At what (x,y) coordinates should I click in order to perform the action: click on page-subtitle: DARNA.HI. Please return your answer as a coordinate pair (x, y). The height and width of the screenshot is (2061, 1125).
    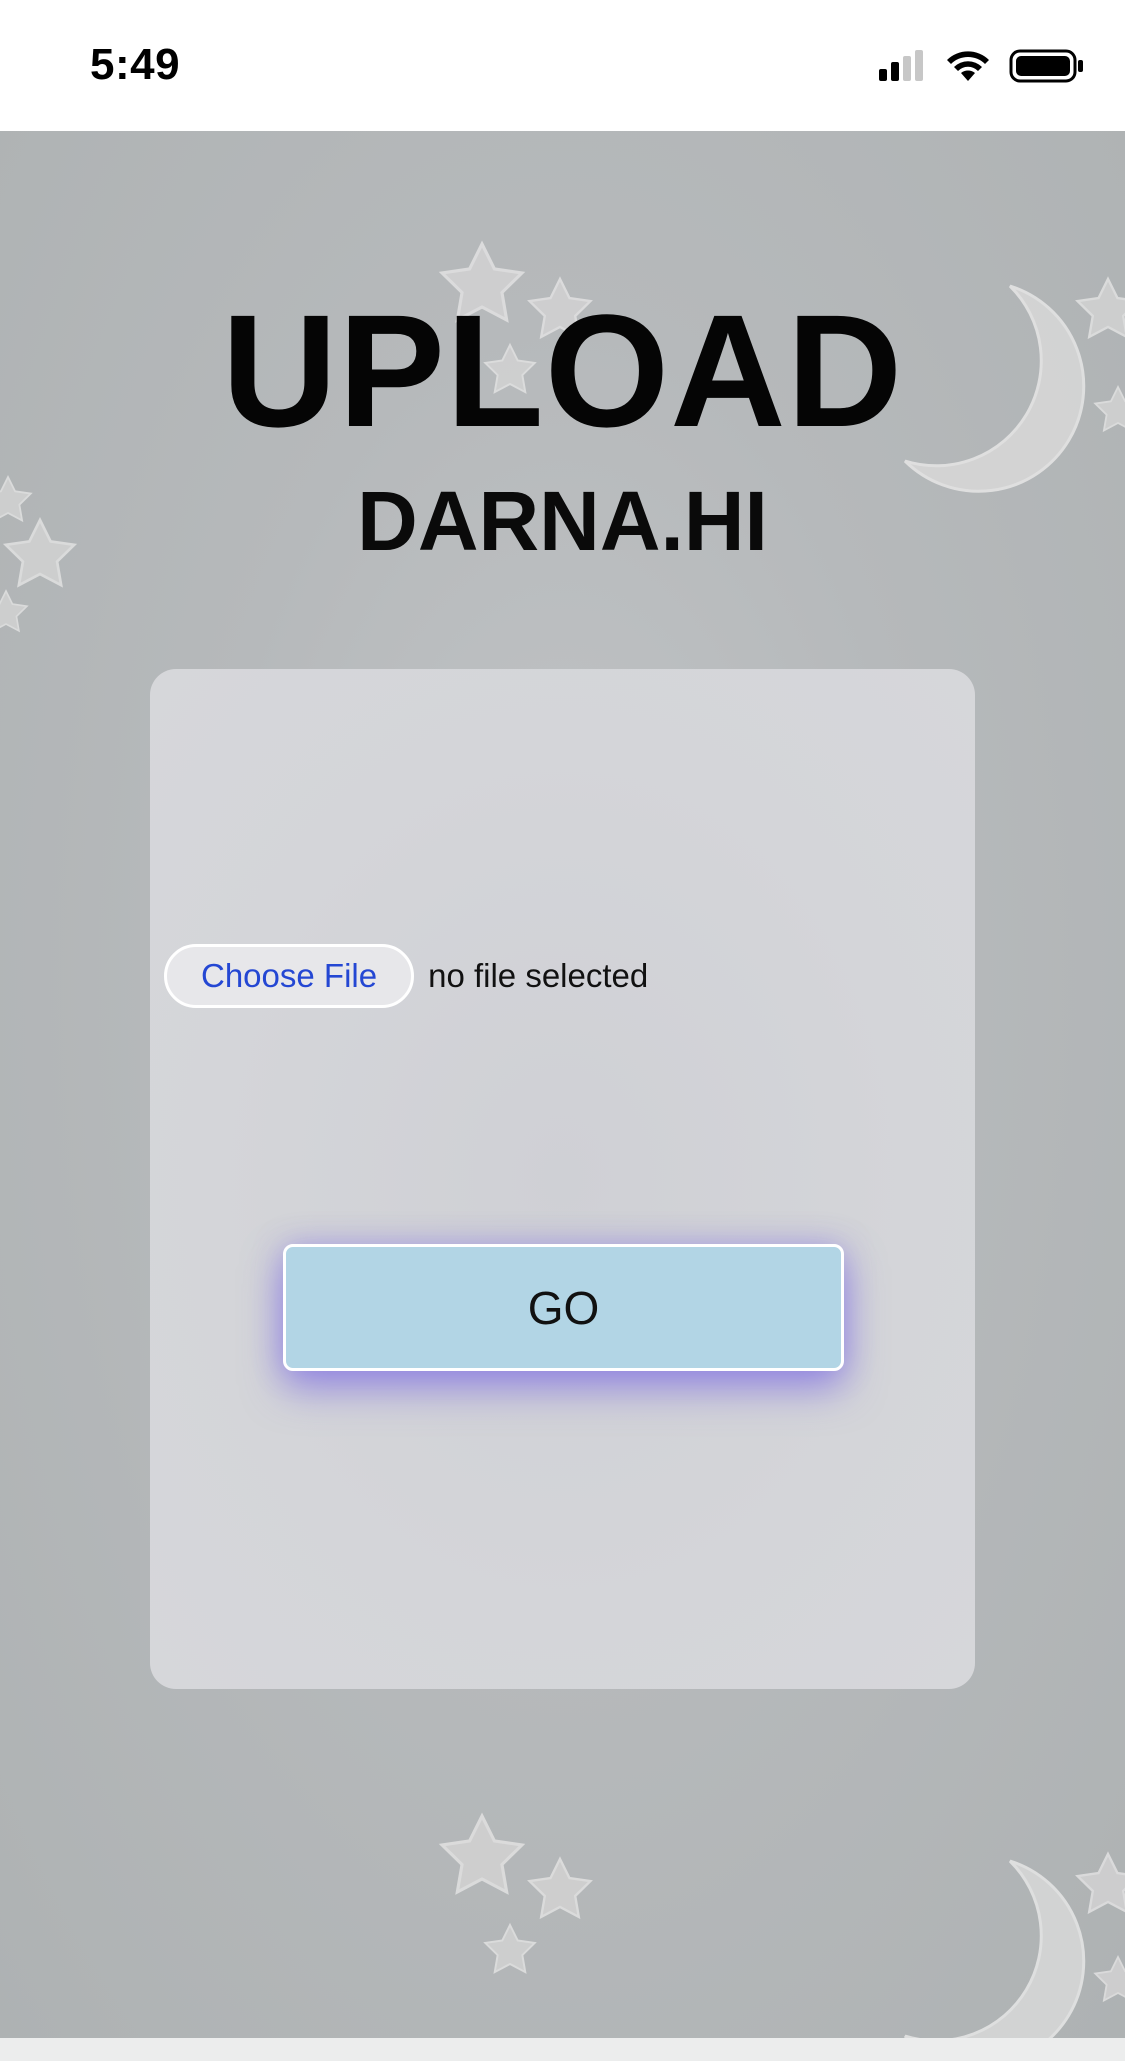
    Looking at the image, I should click on (562, 521).